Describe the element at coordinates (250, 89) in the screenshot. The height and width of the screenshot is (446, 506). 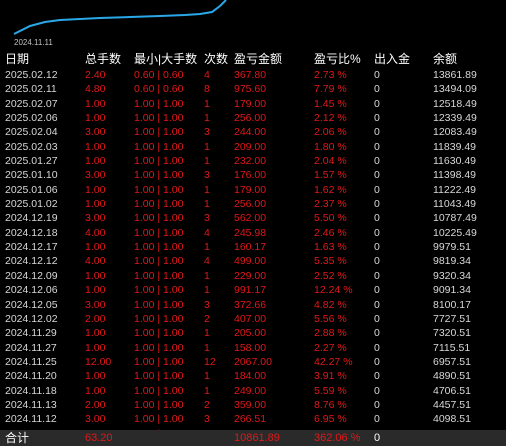
I see `cell-pnl: 975.60` at that location.